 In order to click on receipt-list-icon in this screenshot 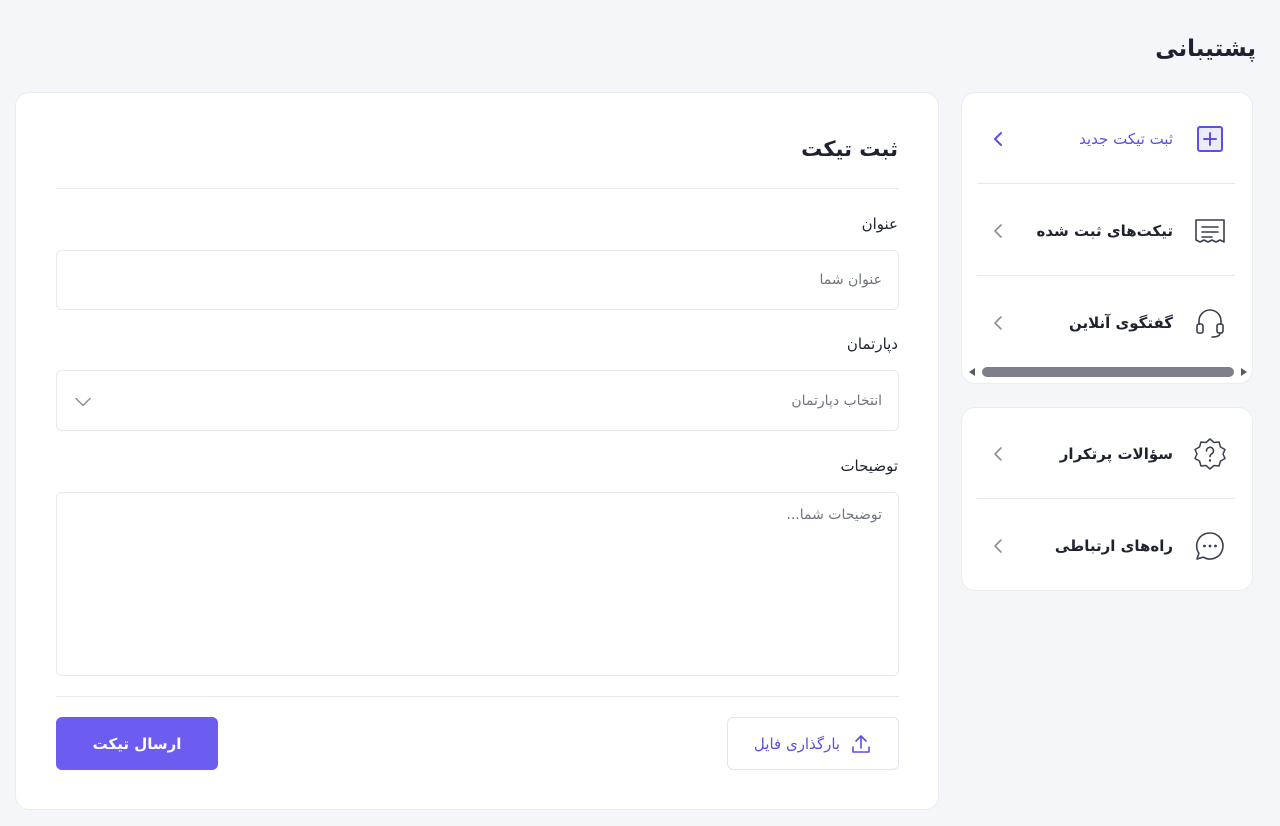, I will do `click(1210, 231)`.